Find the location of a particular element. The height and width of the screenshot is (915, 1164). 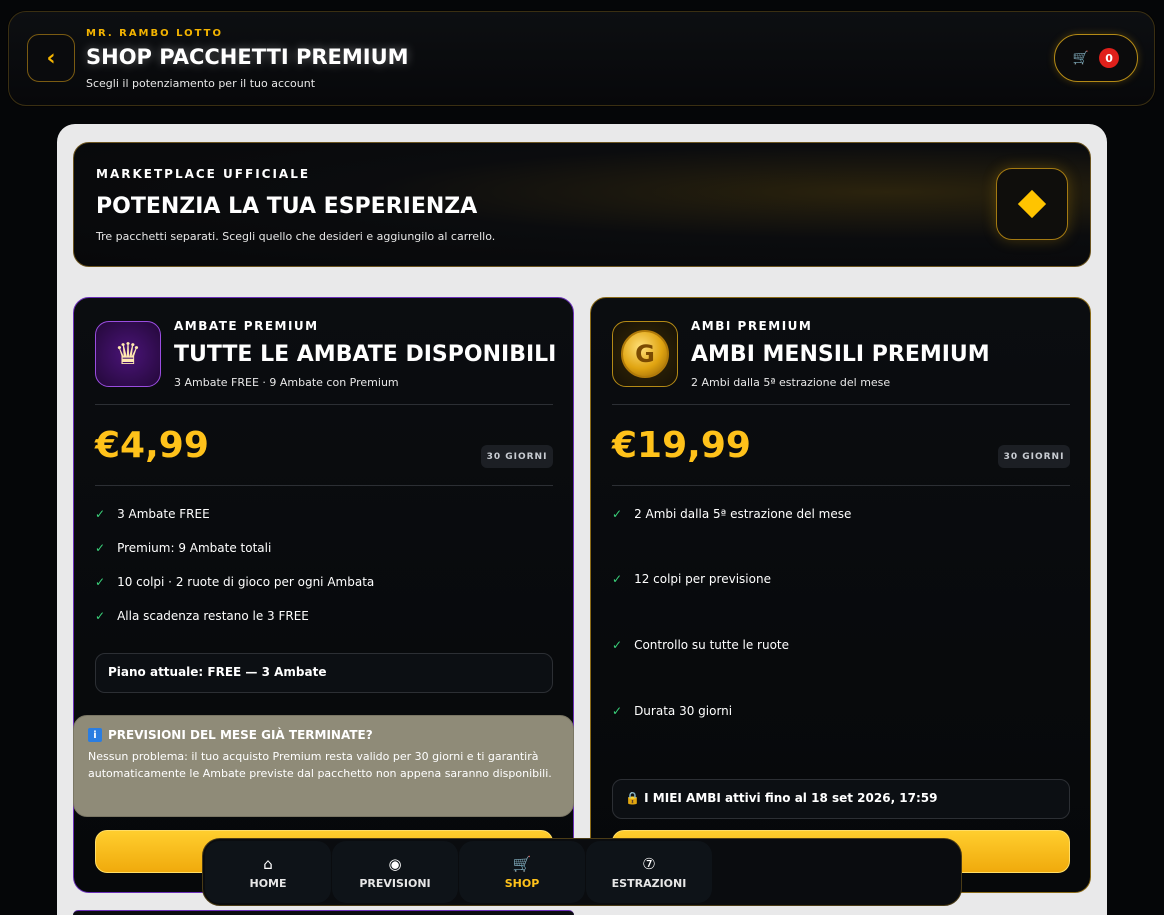

card-kicker: AMBATE PREMIUM is located at coordinates (246, 326).